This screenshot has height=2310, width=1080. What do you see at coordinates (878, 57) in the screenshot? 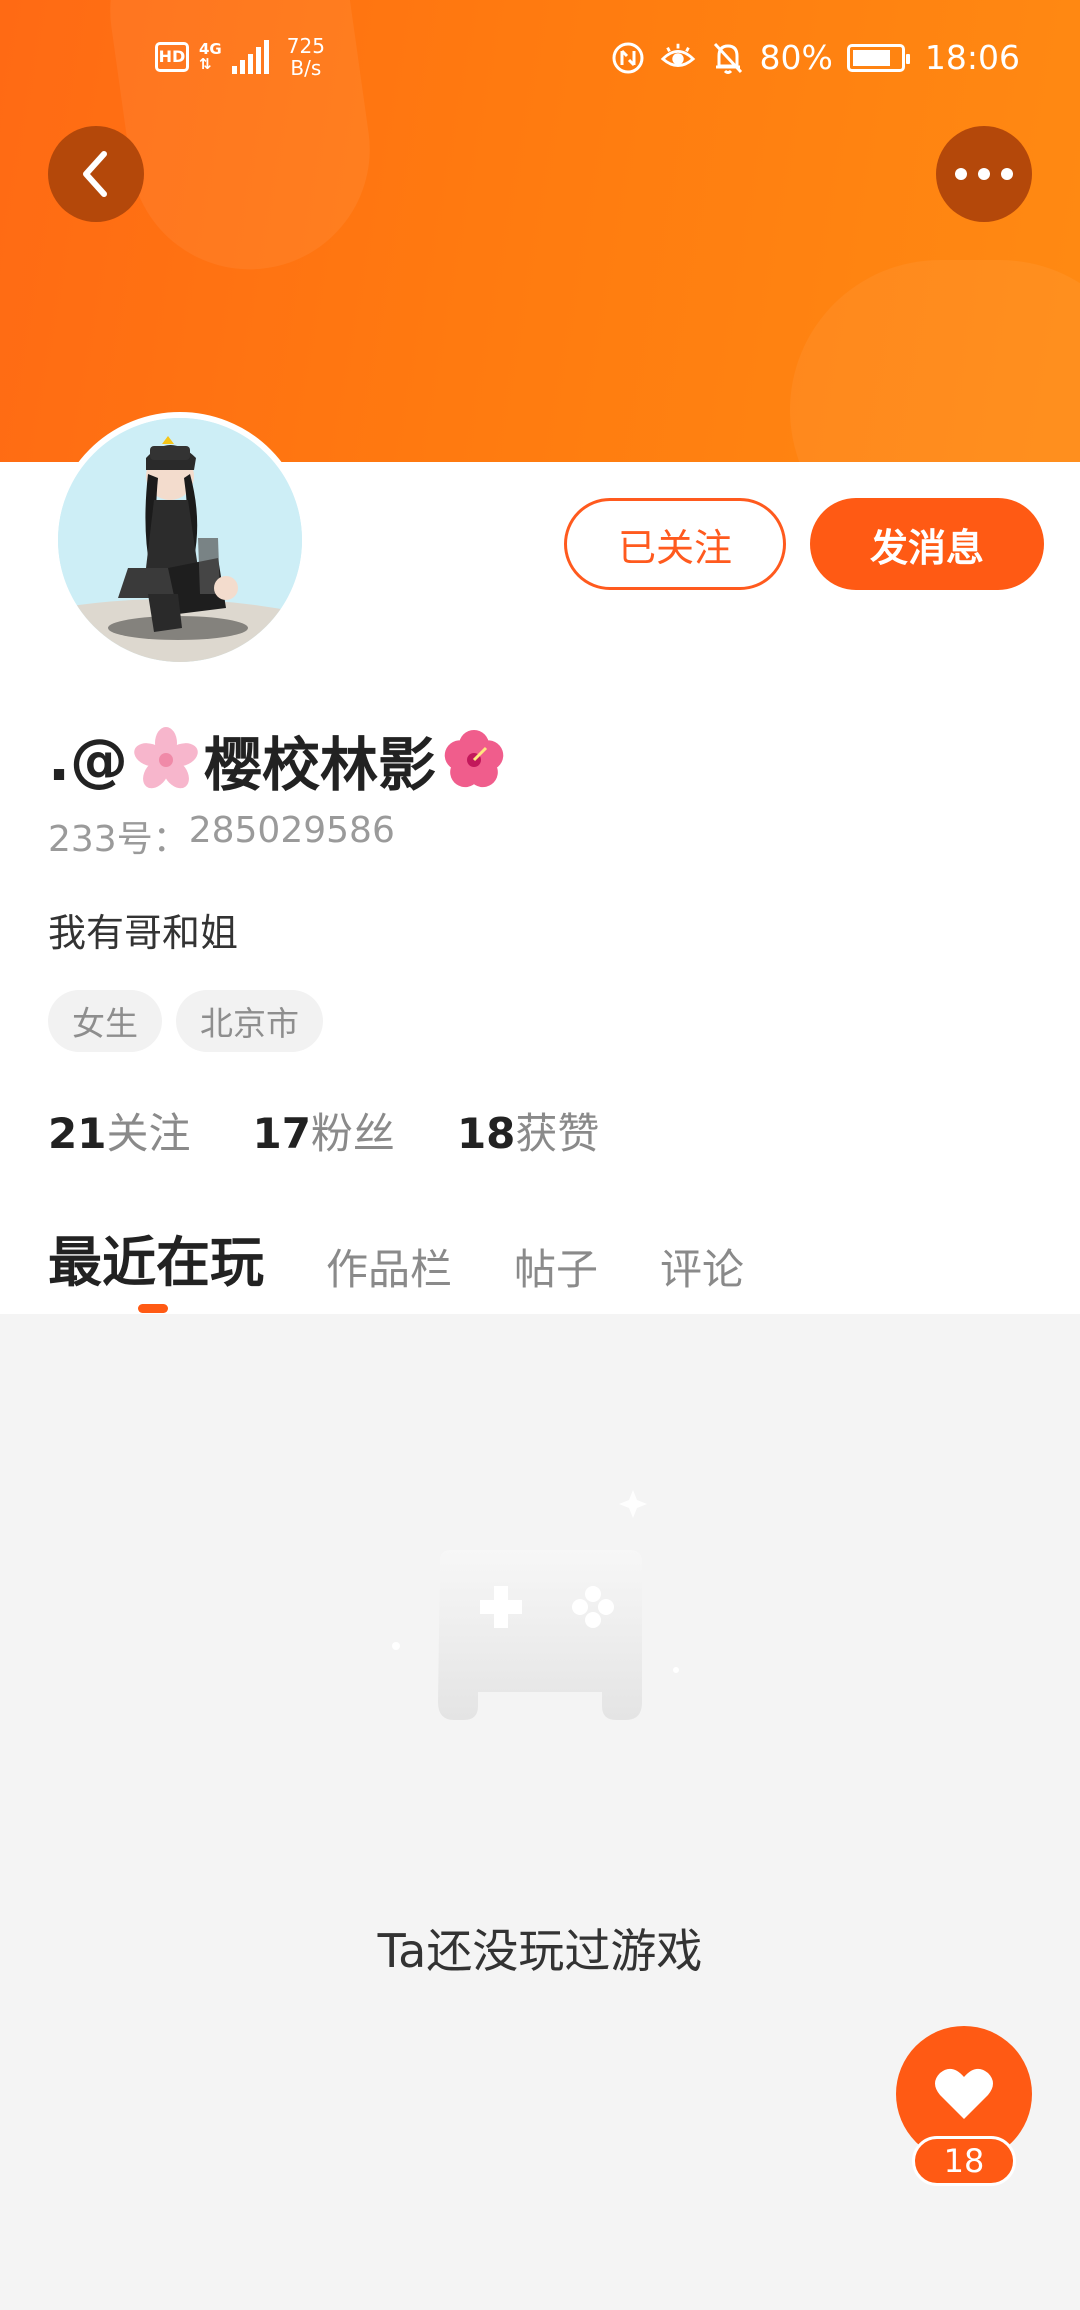
I see `battery-icon` at bounding box center [878, 57].